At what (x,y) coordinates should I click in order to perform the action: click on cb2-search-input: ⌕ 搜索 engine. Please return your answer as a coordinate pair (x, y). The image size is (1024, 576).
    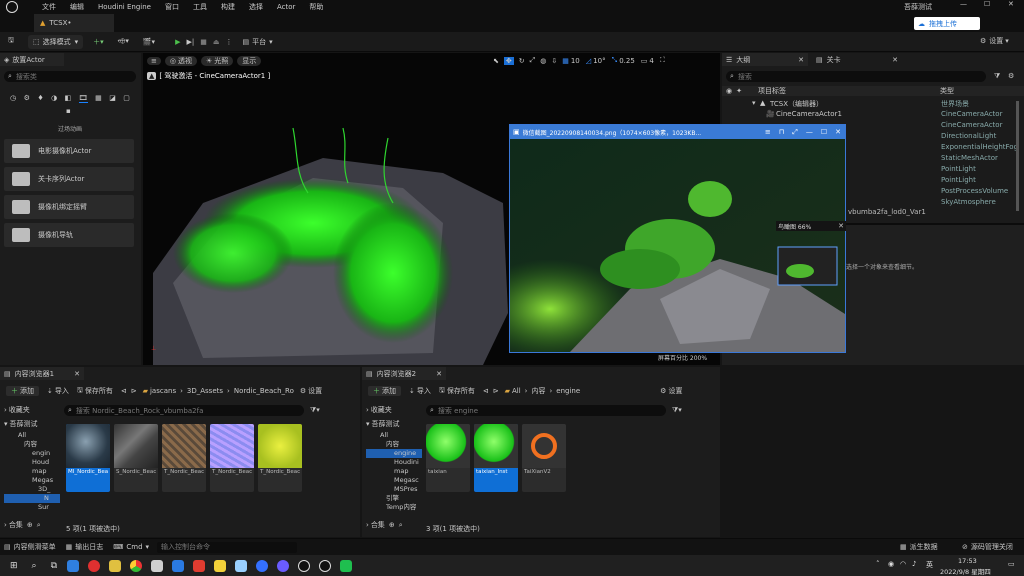
    Looking at the image, I should click on (546, 410).